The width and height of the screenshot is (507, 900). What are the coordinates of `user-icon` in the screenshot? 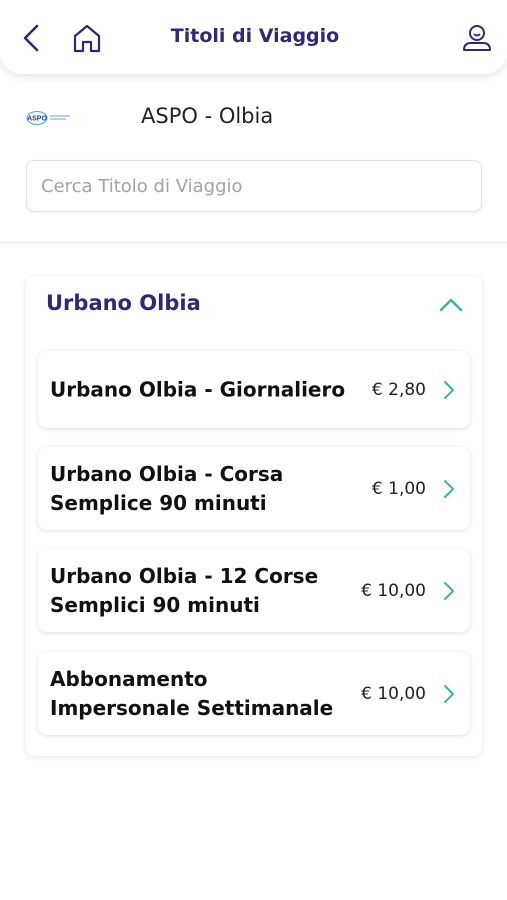 It's located at (477, 38).